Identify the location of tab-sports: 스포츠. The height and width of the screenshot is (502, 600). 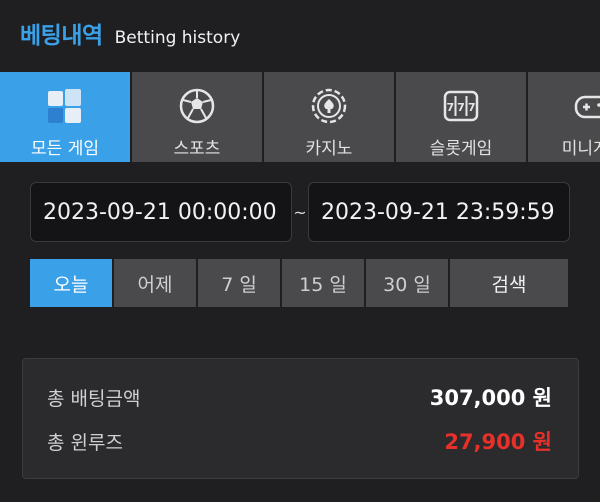
(197, 117).